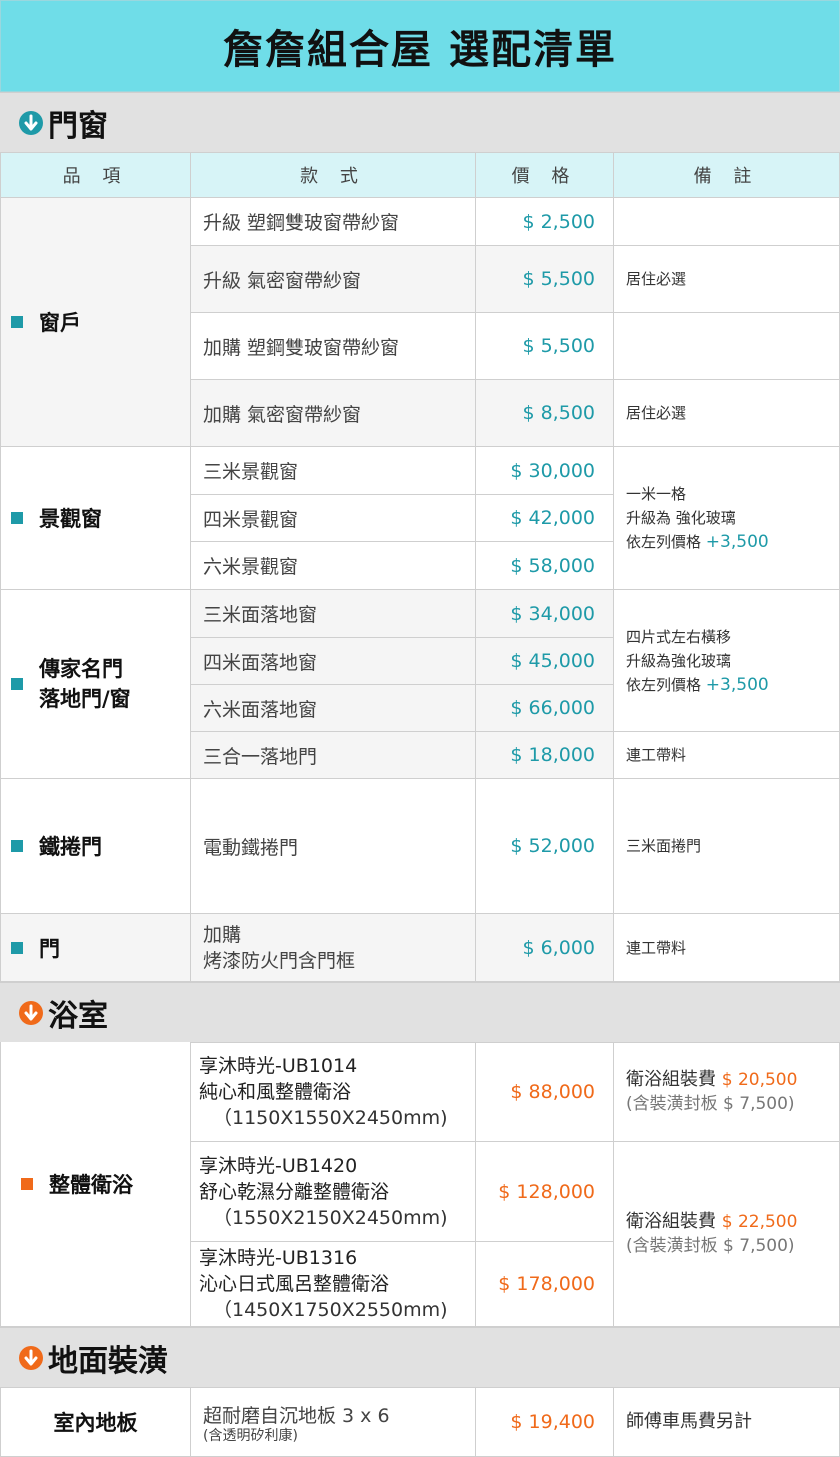  I want to click on column-header-style: 款 式, so click(333, 175).